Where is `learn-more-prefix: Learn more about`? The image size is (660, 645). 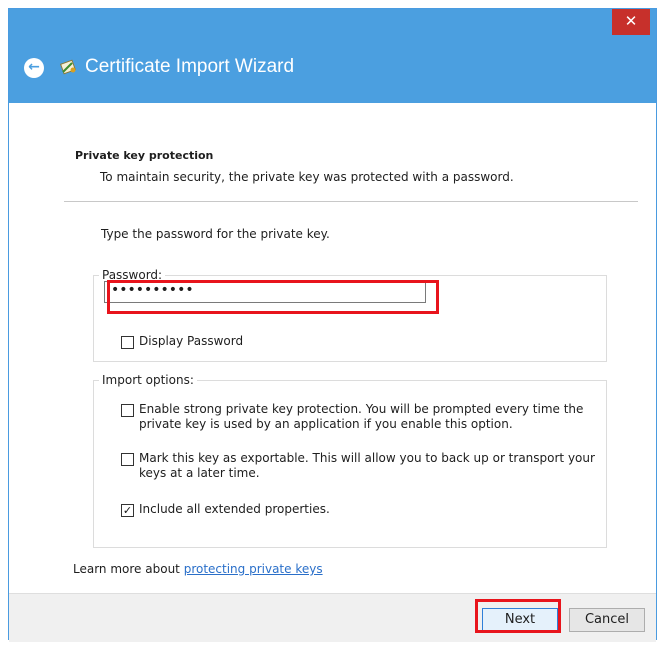 learn-more-prefix: Learn more about is located at coordinates (128, 569).